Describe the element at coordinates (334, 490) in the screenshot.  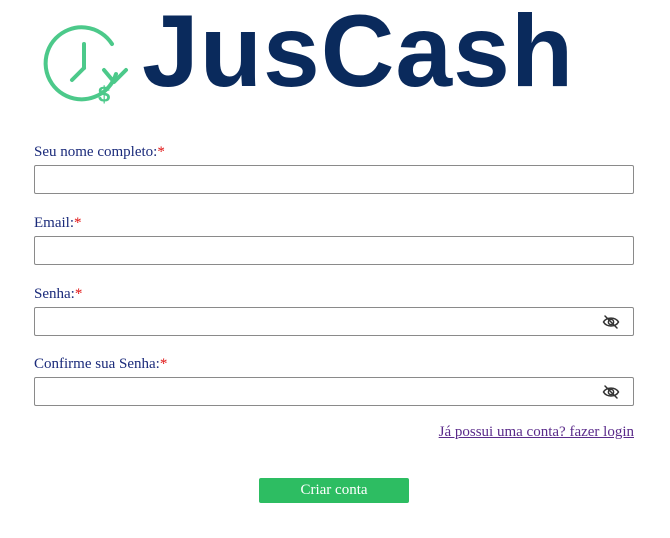
I see `create-account-button: Criar conta` at that location.